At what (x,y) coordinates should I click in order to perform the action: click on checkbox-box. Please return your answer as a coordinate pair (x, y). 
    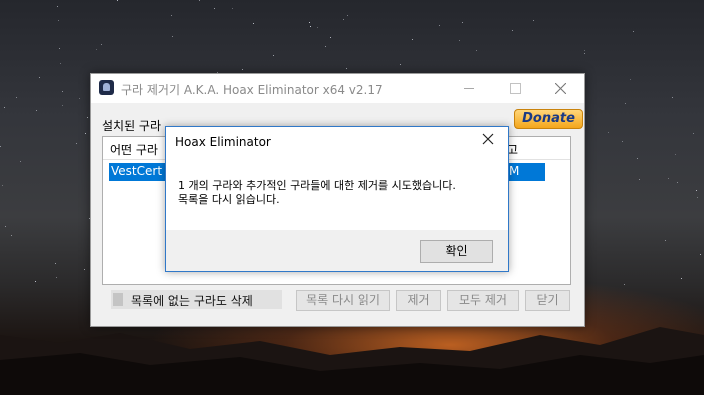
    Looking at the image, I should click on (118, 299).